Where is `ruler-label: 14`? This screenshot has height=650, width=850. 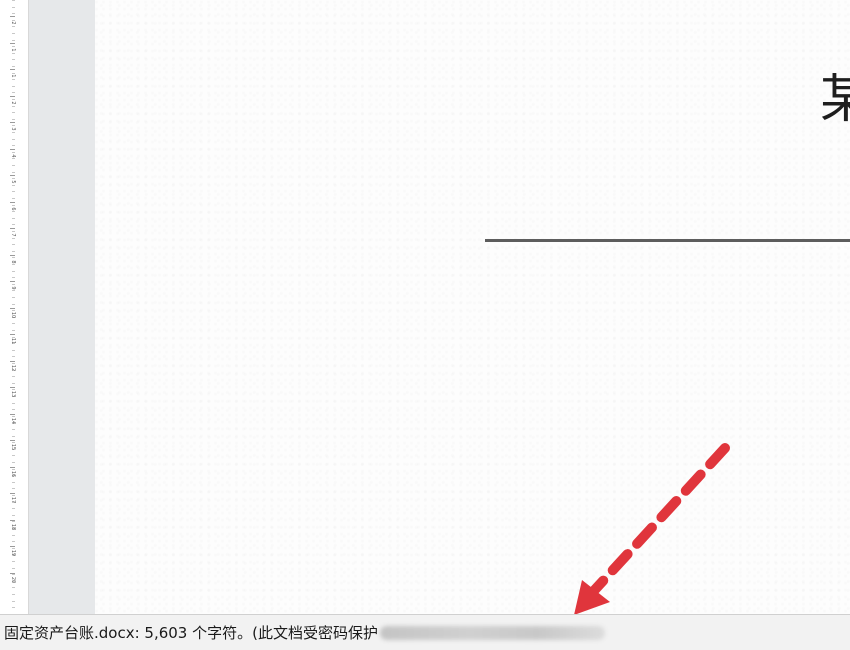 ruler-label: 14 is located at coordinates (13, 420).